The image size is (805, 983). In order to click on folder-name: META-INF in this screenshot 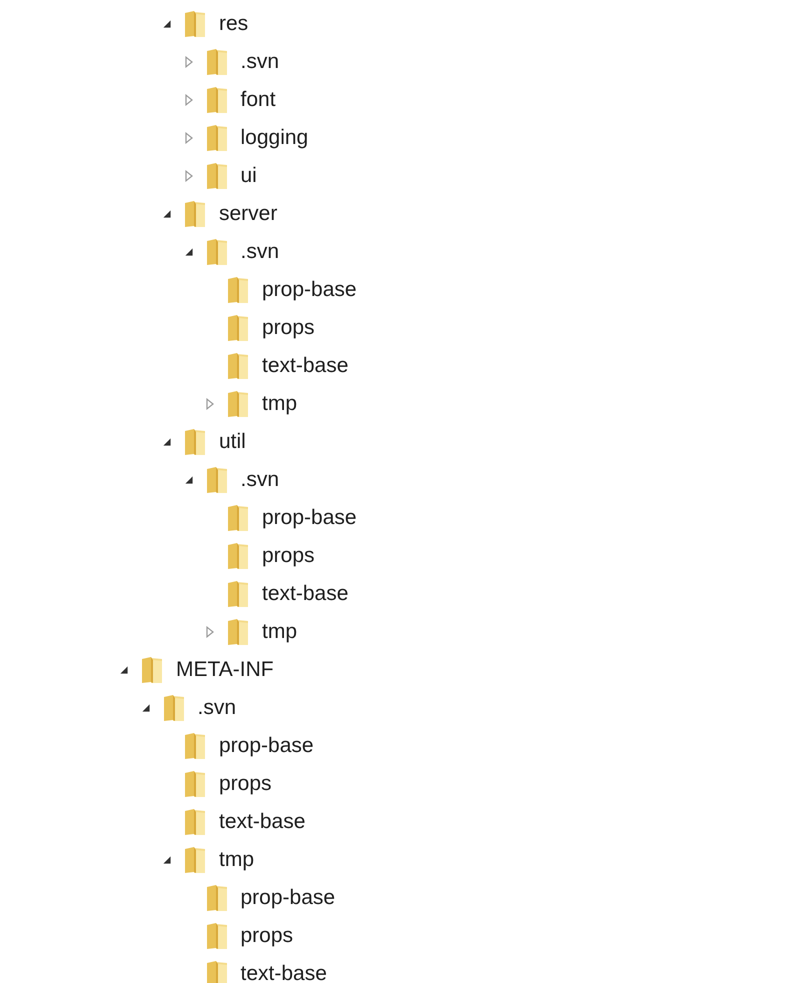, I will do `click(225, 670)`.